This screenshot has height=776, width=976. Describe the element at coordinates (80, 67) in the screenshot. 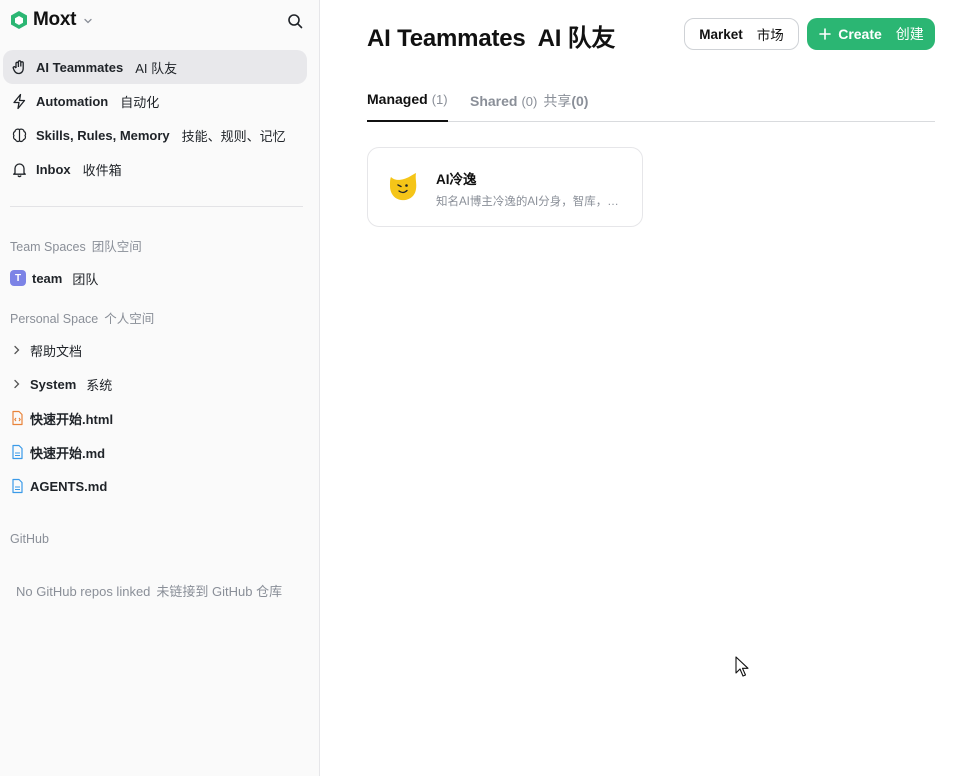

I see `nav-item-label: AI Teammates` at that location.